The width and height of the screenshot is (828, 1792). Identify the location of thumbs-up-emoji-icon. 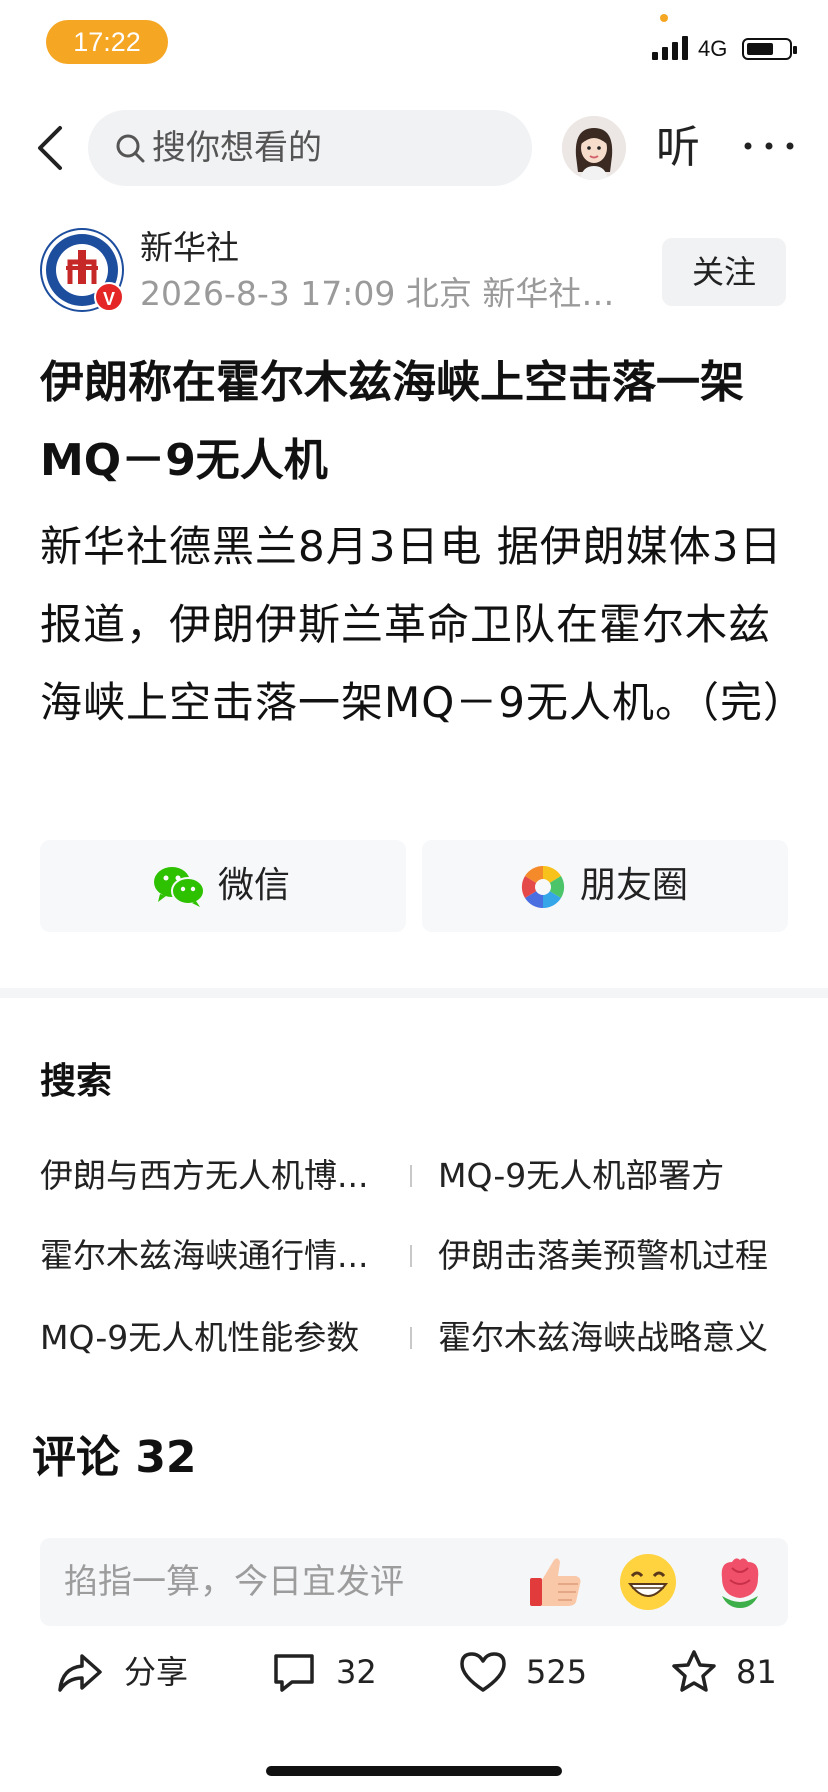
(556, 1582).